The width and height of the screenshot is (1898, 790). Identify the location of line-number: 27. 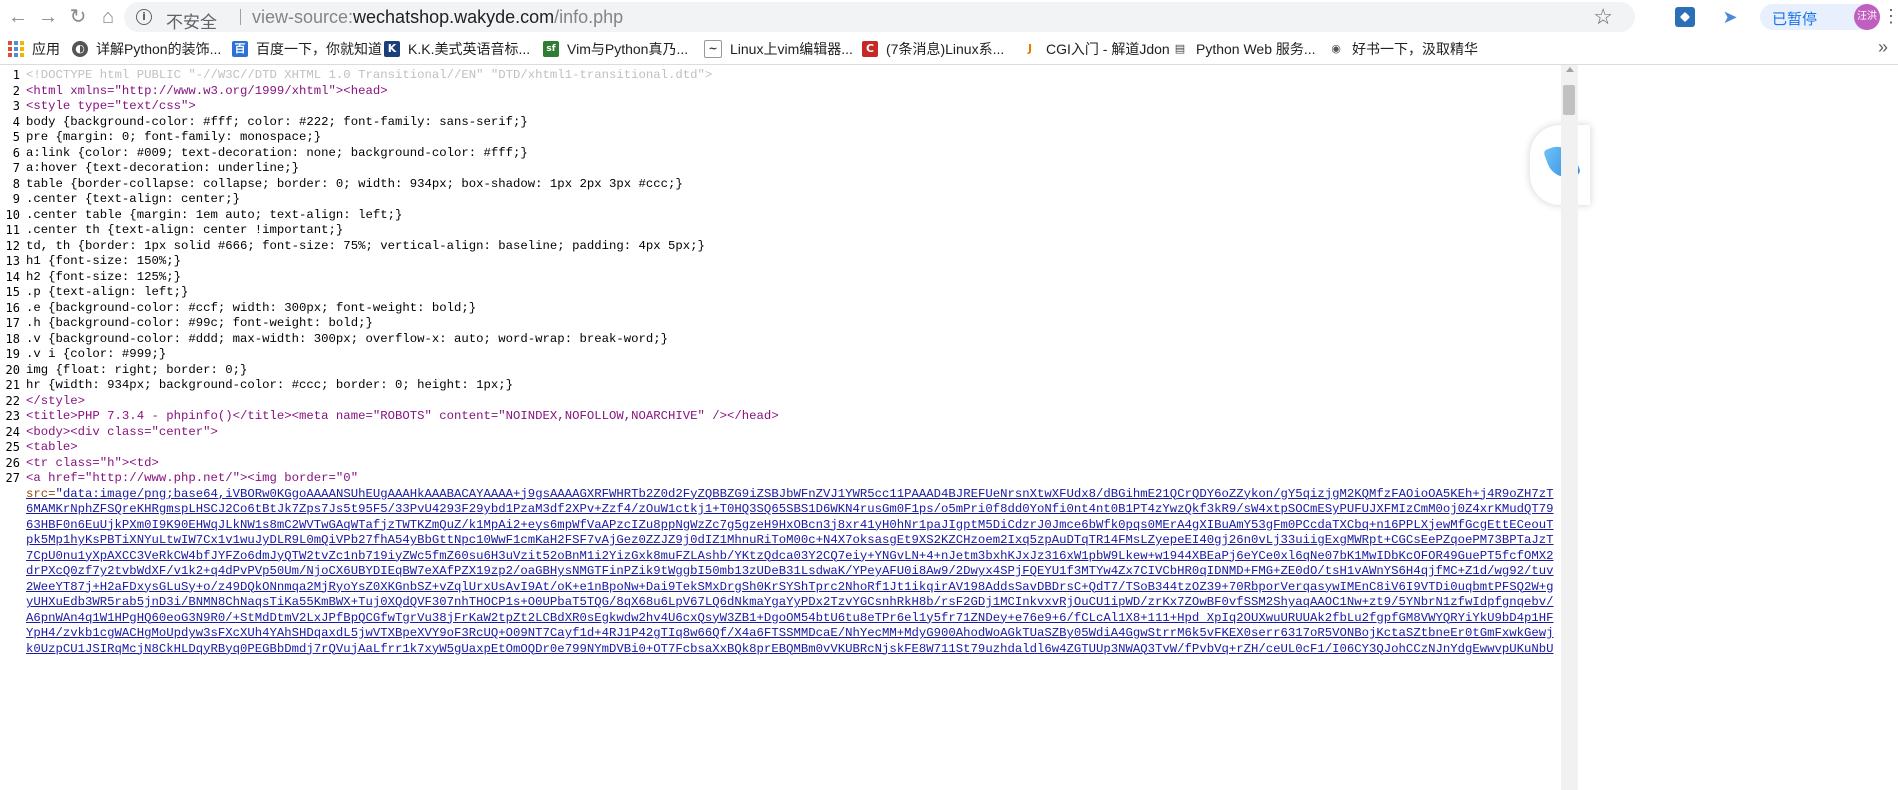
(12, 478).